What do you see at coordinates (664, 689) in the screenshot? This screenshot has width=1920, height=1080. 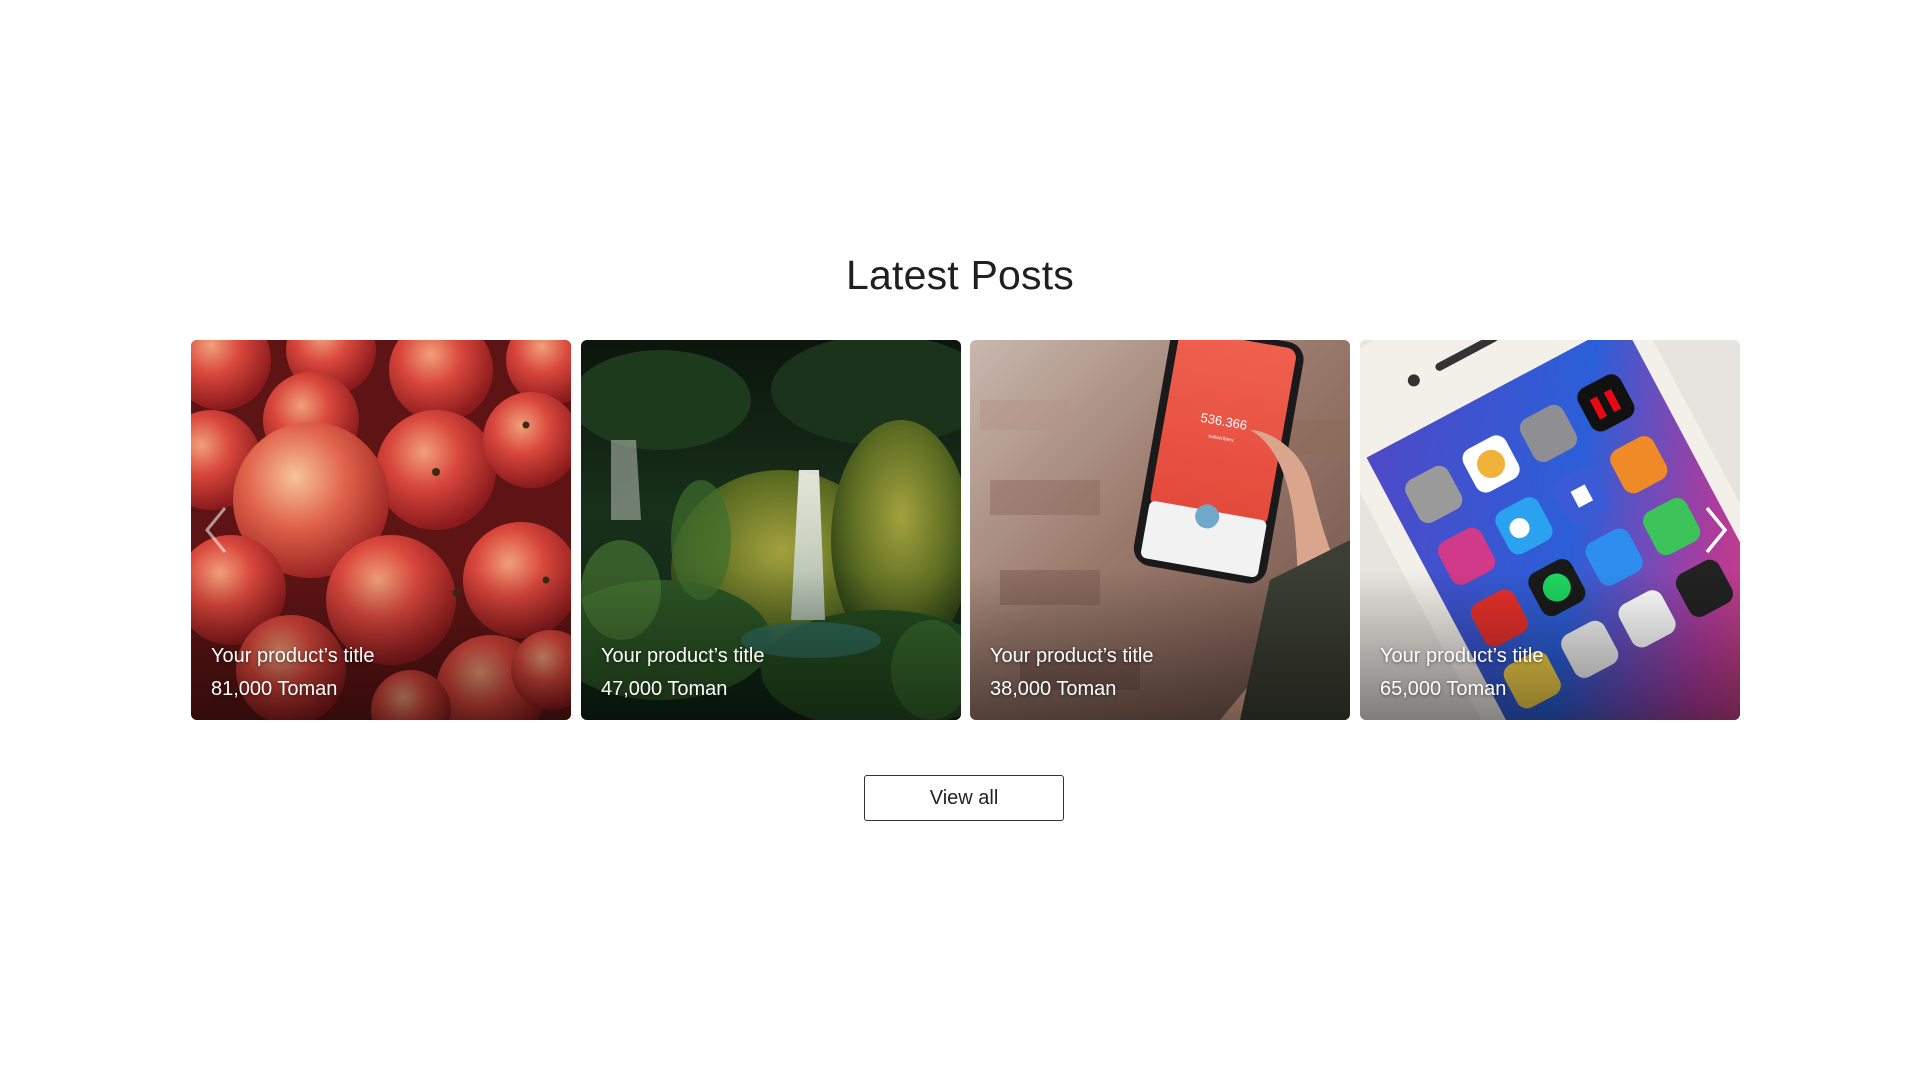 I see `product-price: 47,000 Toman` at bounding box center [664, 689].